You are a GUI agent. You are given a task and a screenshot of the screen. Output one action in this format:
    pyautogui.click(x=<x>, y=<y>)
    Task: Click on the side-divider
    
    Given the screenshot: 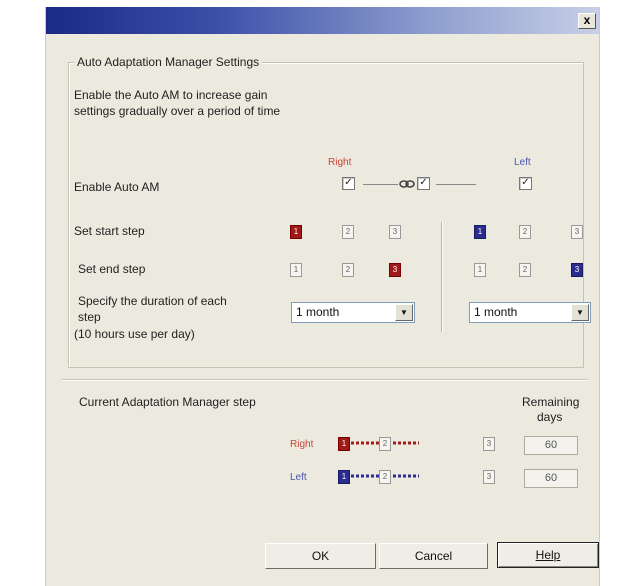 What is the action you would take?
    pyautogui.click(x=441, y=277)
    